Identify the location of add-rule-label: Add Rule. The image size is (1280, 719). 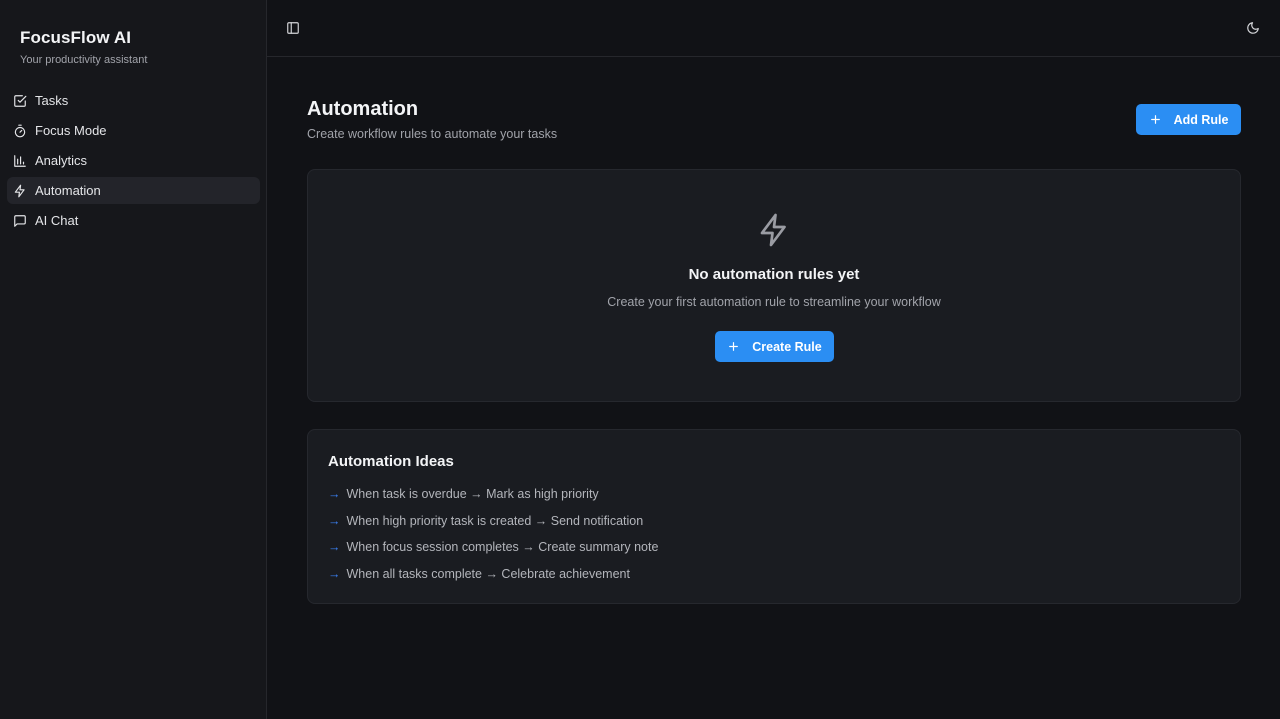
(1201, 119).